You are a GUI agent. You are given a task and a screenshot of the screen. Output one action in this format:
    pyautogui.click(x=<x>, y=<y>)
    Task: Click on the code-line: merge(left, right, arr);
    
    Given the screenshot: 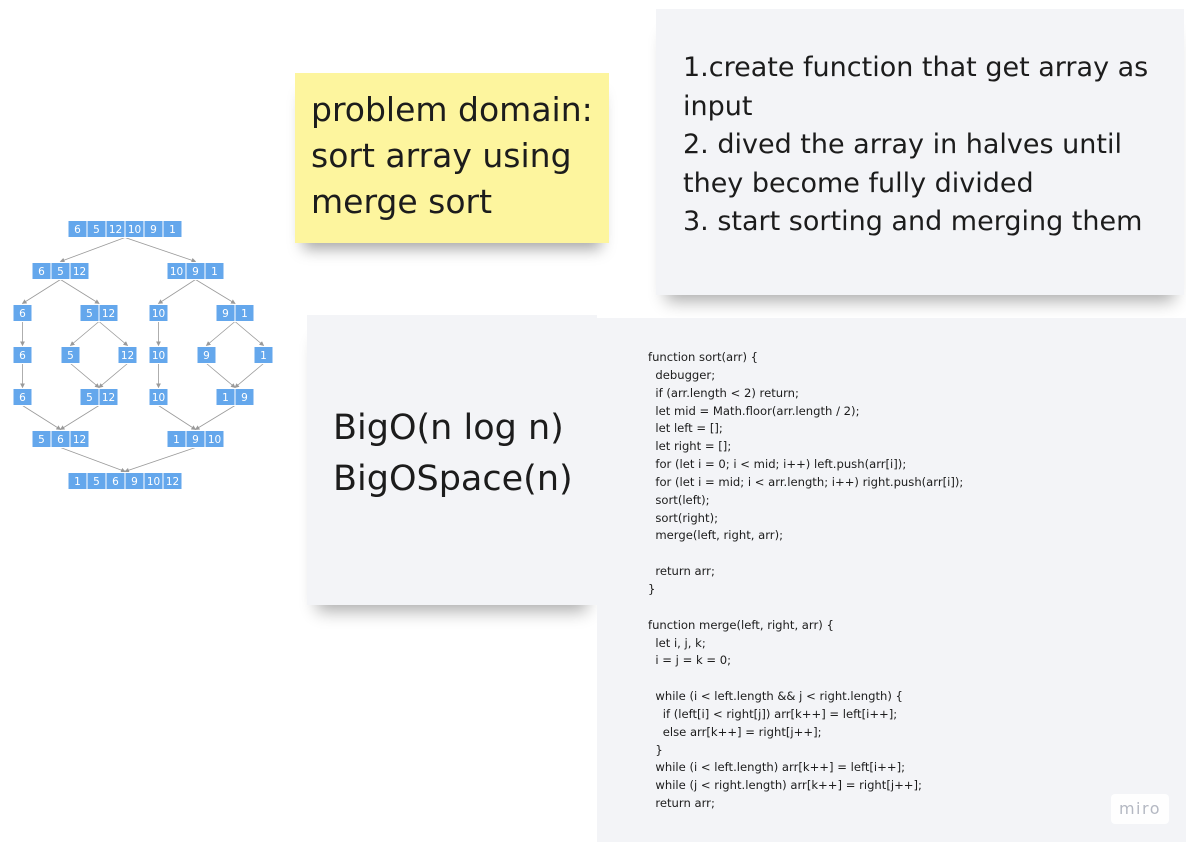 What is the action you would take?
    pyautogui.click(x=715, y=535)
    